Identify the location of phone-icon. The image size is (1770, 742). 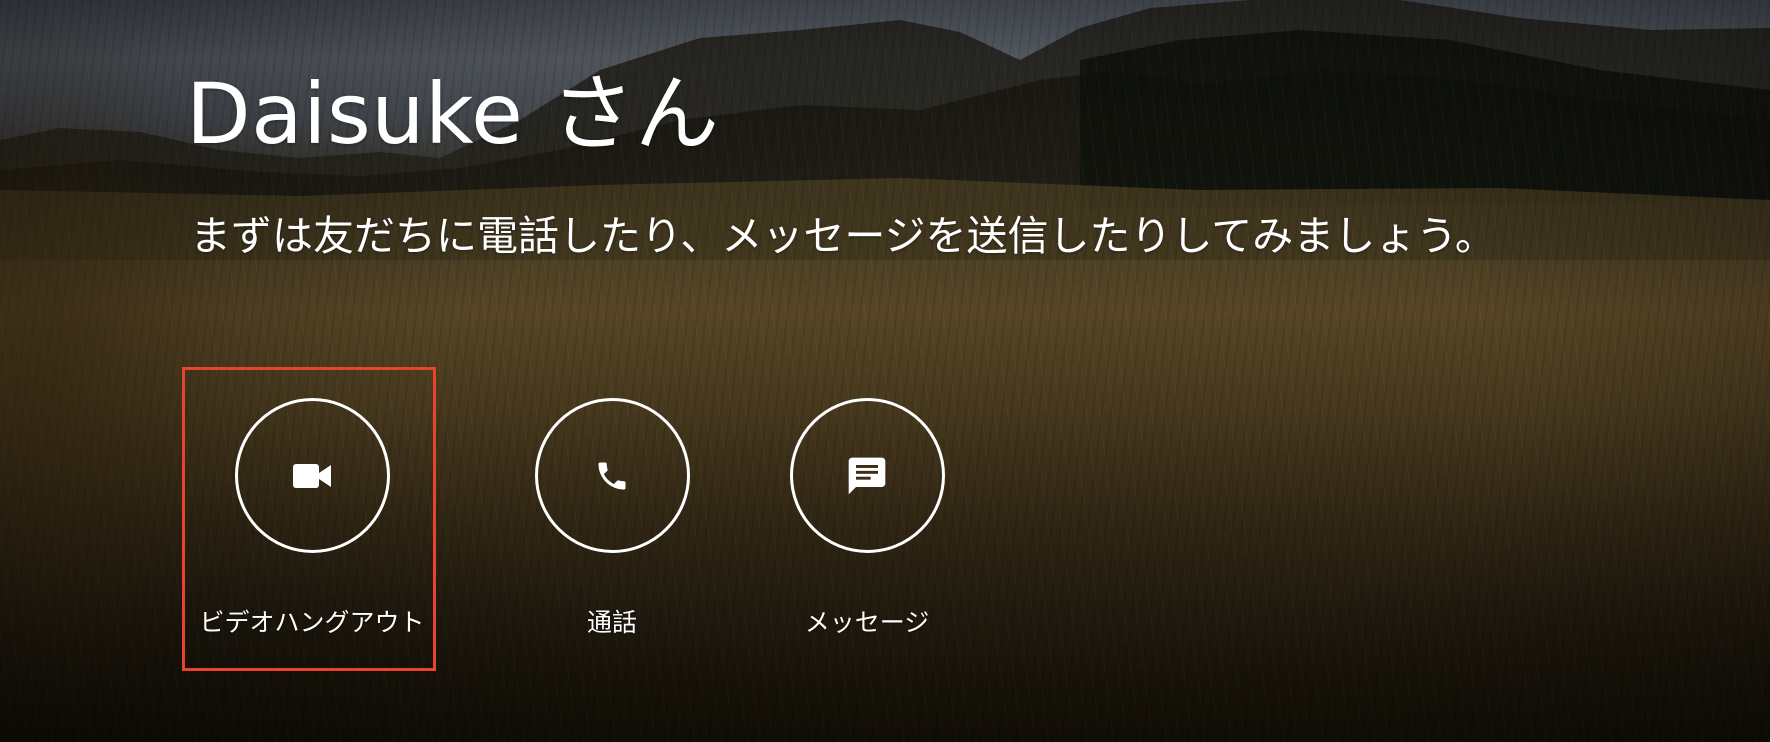
(612, 475).